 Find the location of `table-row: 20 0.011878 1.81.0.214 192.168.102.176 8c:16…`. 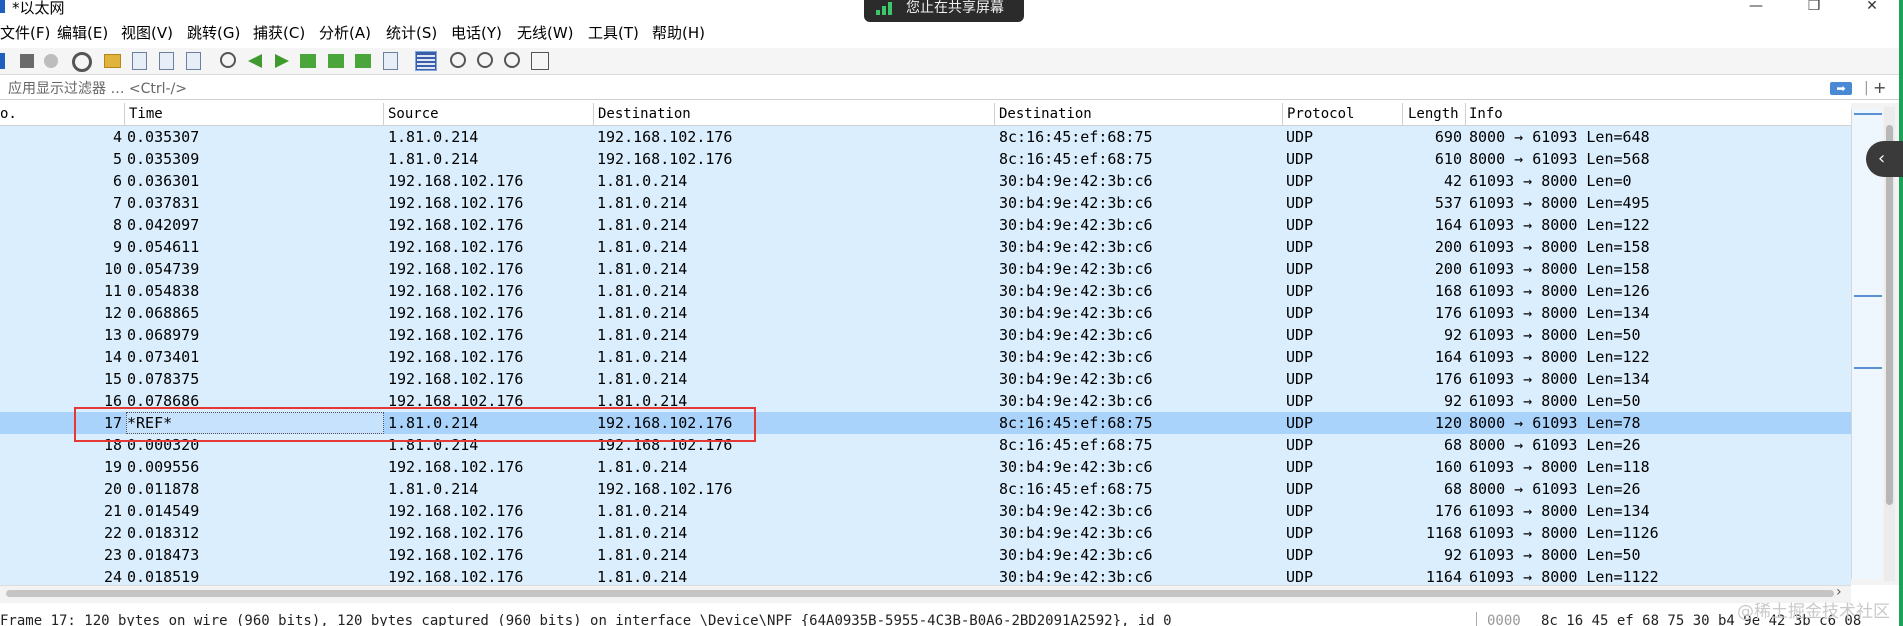

table-row: 20 0.011878 1.81.0.214 192.168.102.176 8c:16… is located at coordinates (925, 489).